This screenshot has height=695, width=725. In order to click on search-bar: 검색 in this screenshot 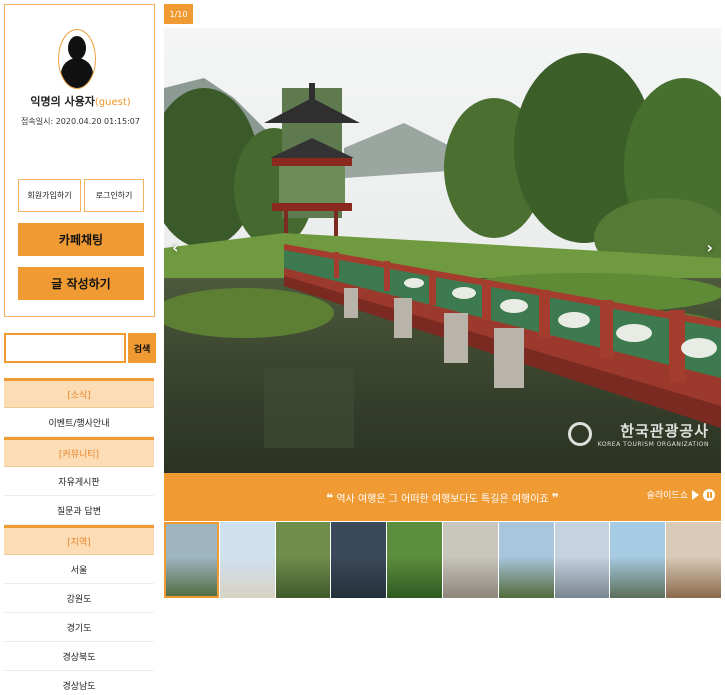, I will do `click(80, 348)`.